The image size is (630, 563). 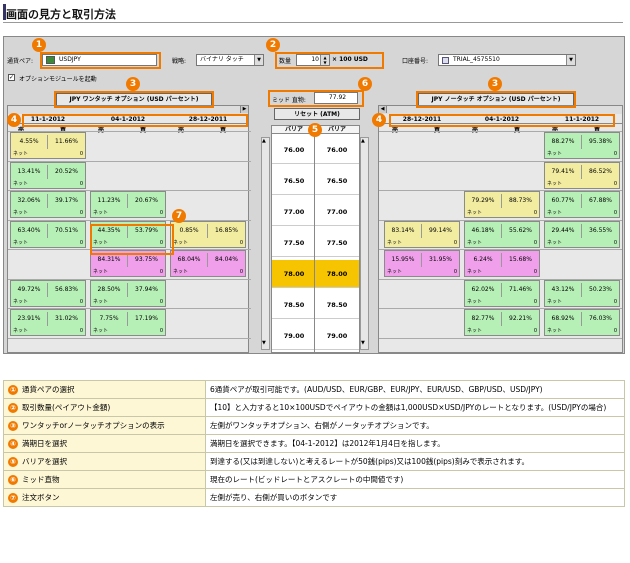 What do you see at coordinates (13, 390) in the screenshot?
I see `number-badge: ①` at bounding box center [13, 390].